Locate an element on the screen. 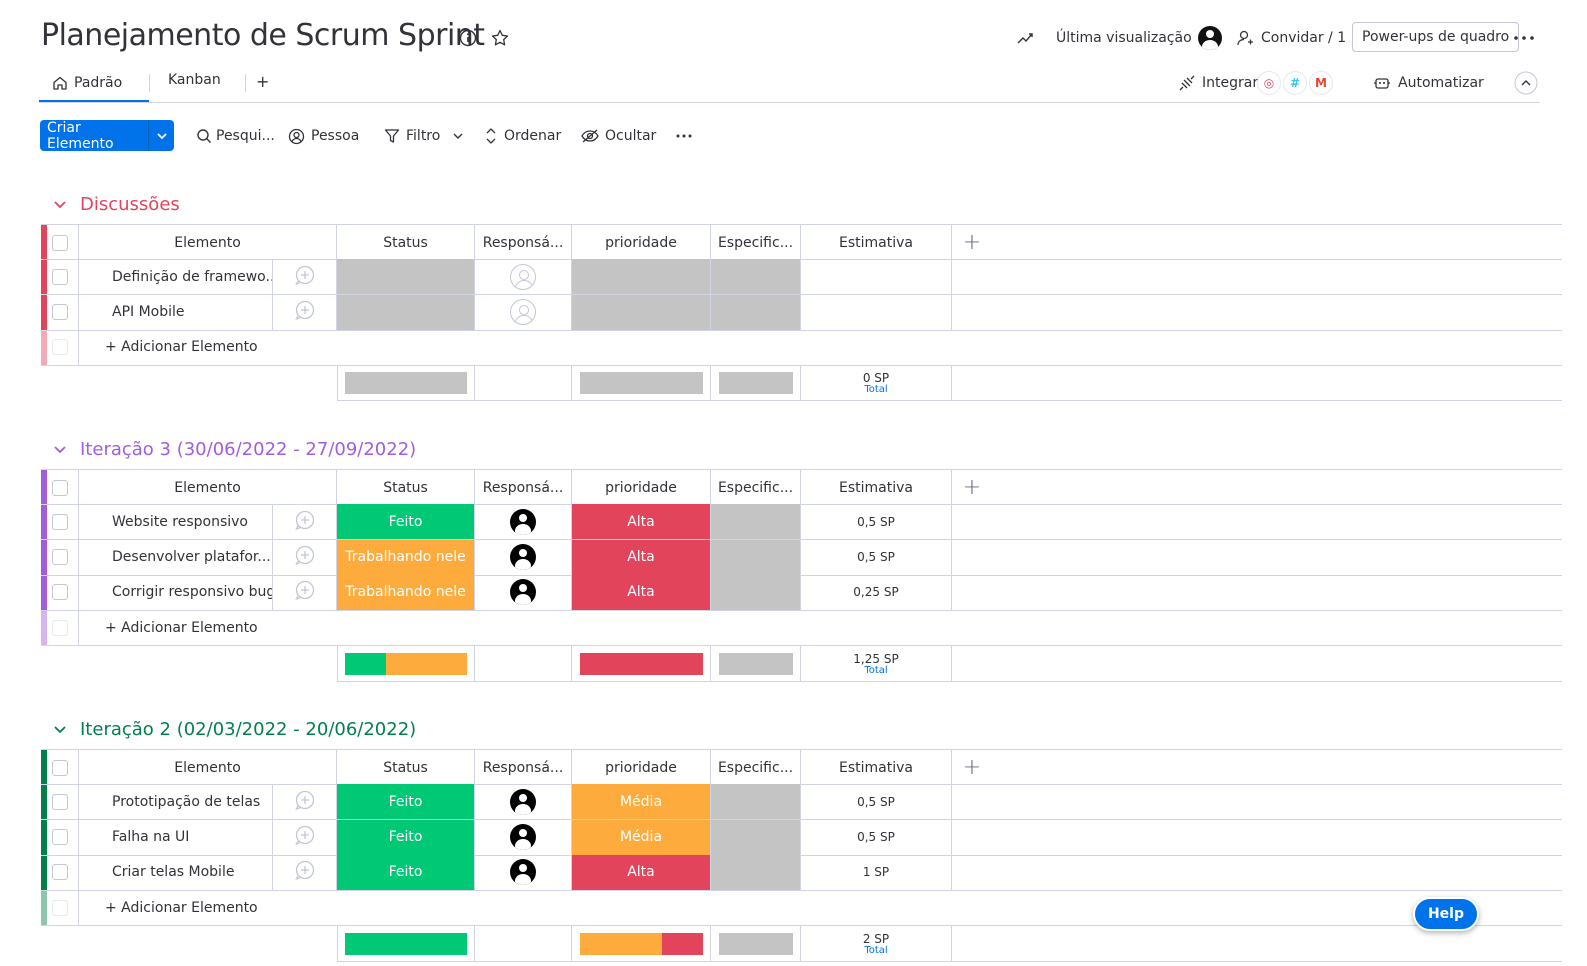 This screenshot has height=966, width=1587. automate-button: Automatizar is located at coordinates (1428, 83).